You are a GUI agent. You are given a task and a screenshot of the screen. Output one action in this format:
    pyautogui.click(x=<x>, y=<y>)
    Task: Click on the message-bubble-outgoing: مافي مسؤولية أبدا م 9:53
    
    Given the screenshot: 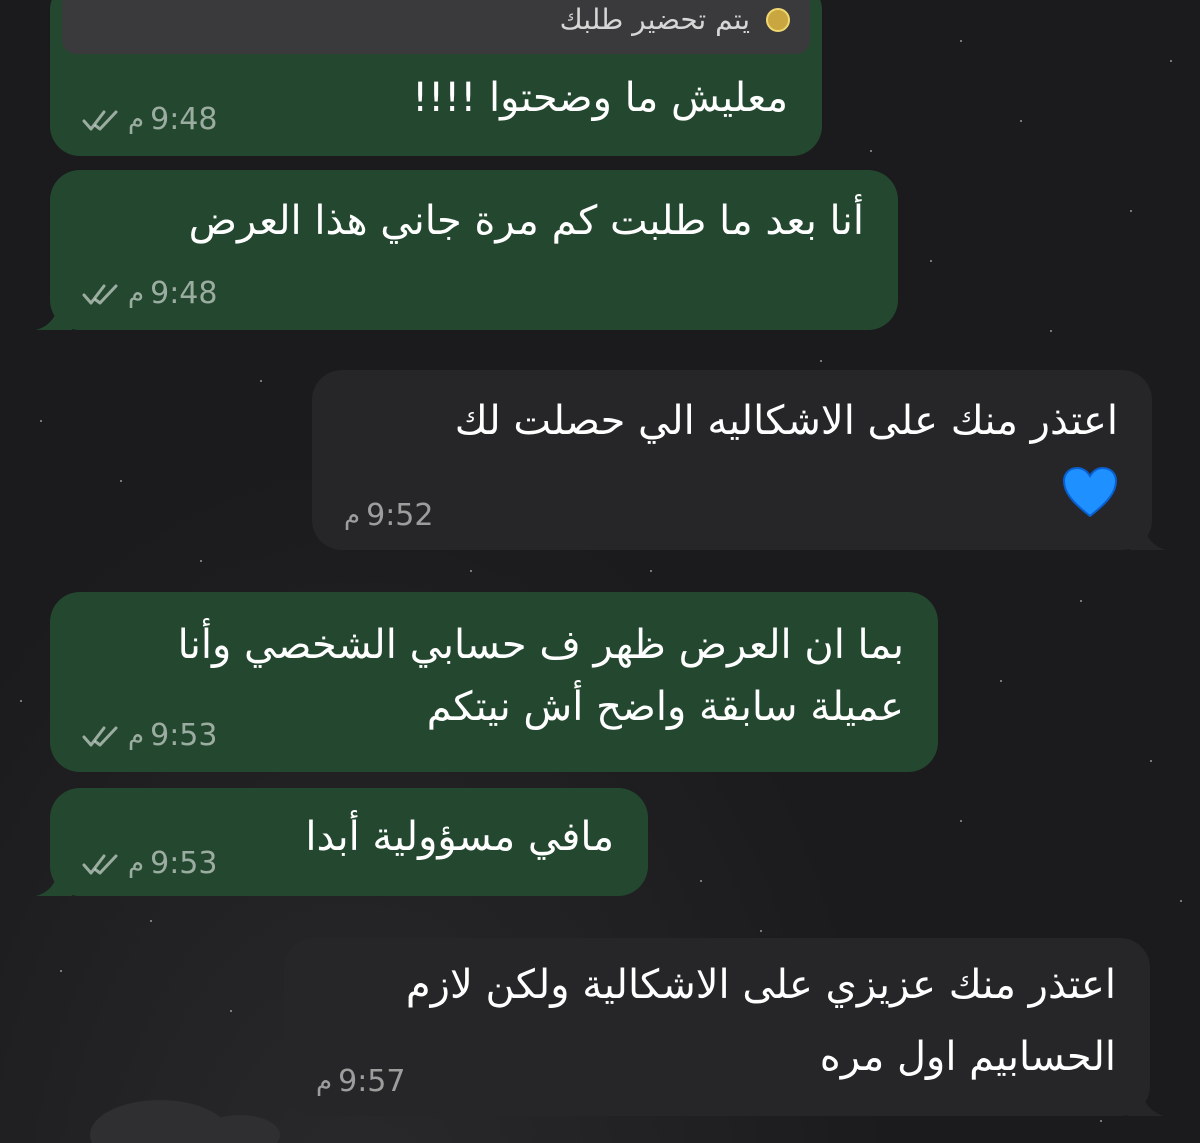 What is the action you would take?
    pyautogui.click(x=342, y=842)
    